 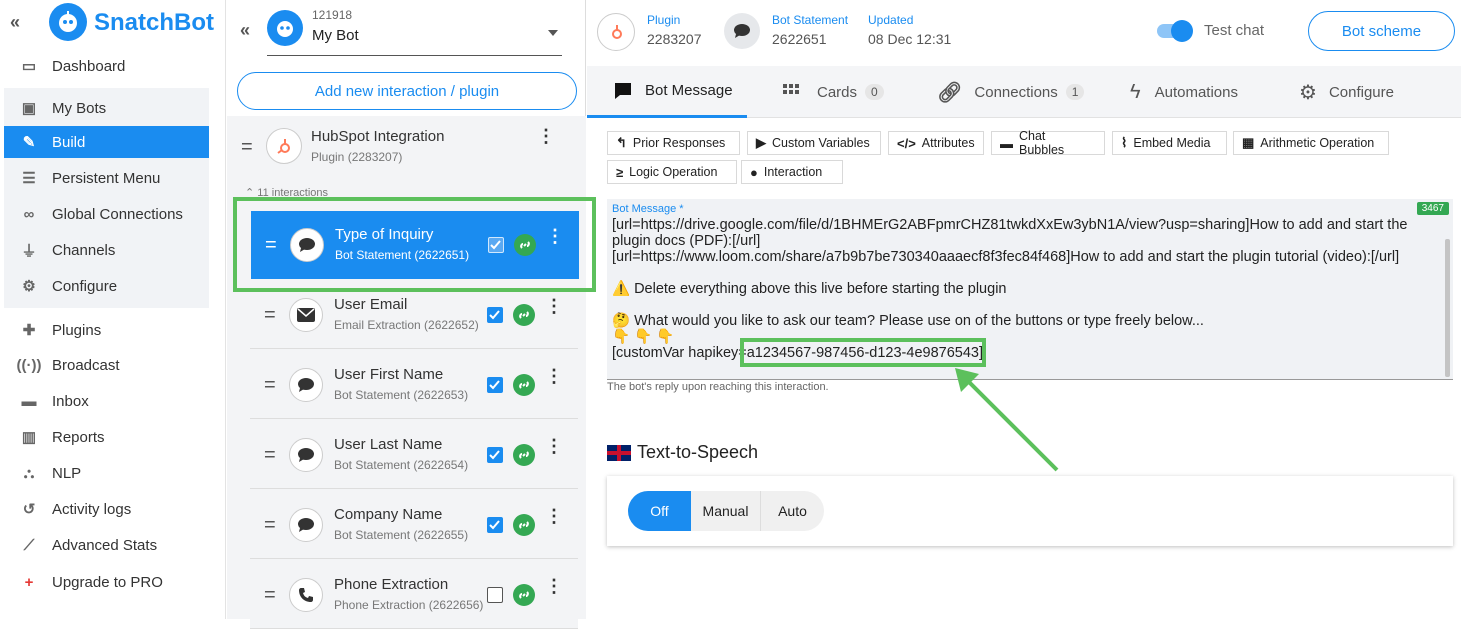 What do you see at coordinates (837, 92) in the screenshot?
I see `tab-label: Cards` at bounding box center [837, 92].